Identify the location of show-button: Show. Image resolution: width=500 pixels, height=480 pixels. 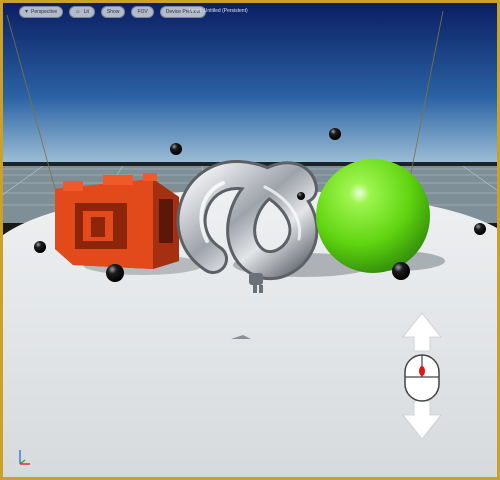
(113, 12).